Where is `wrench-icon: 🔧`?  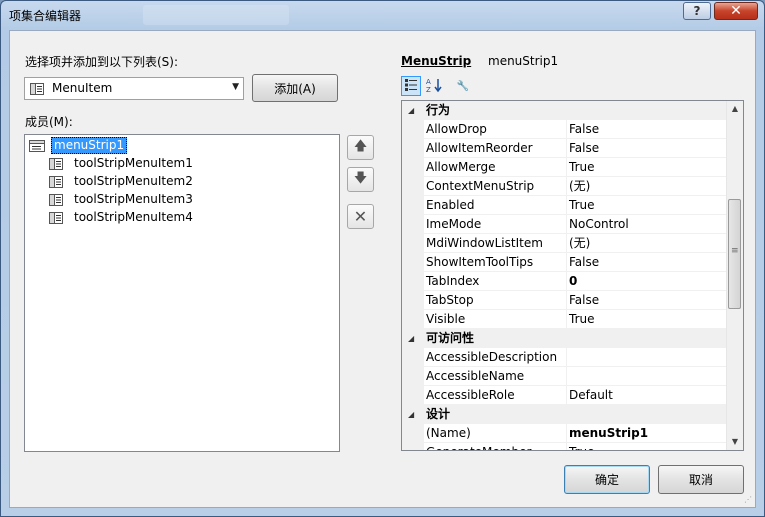
wrench-icon: 🔧 is located at coordinates (463, 86).